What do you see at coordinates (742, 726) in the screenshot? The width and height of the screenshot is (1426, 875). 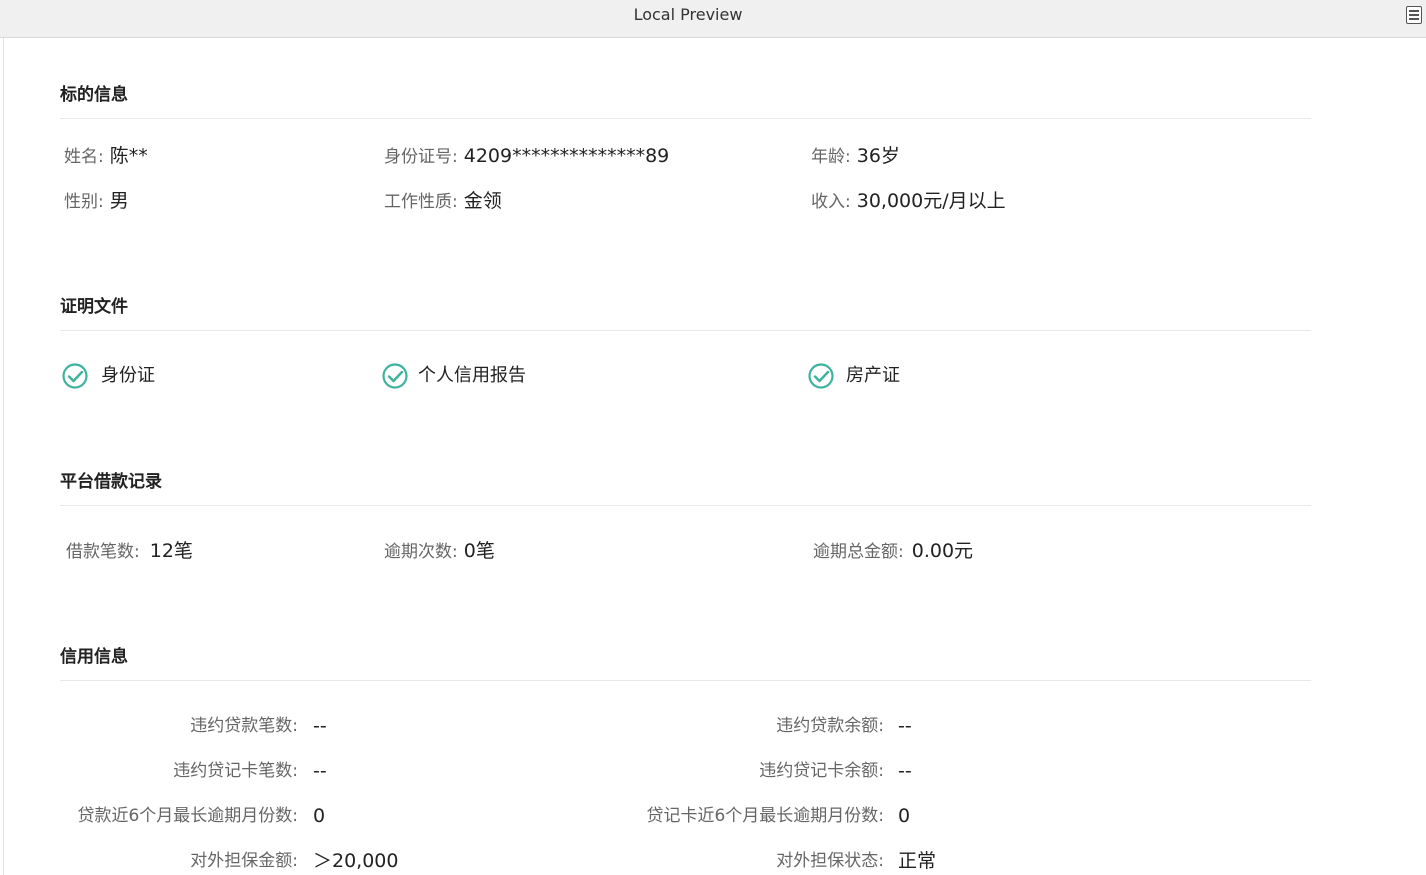 I see `credit-field-default-loan-balance: 违约贷款余额:` at bounding box center [742, 726].